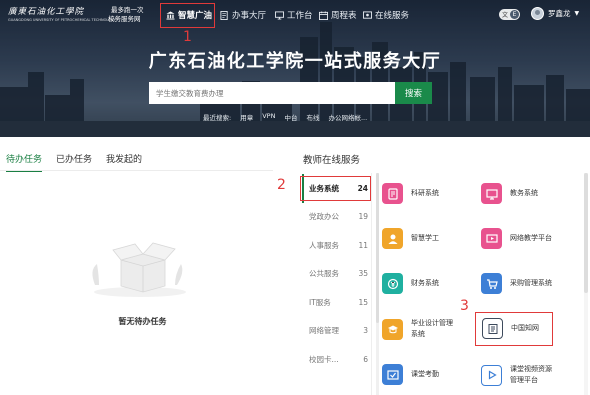  What do you see at coordinates (187, 37) in the screenshot?
I see `annotation-label-1: 1` at bounding box center [187, 37].